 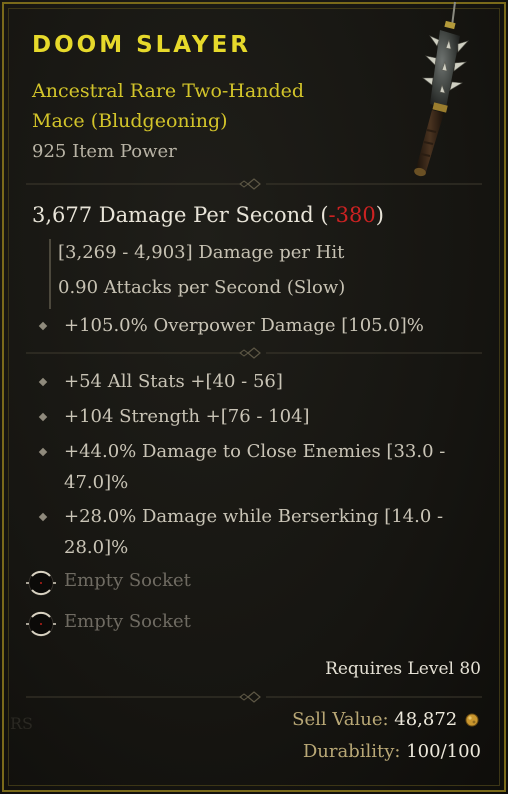 I want to click on damage-per-second: 3,677 Damage Per Second (-380), so click(x=208, y=215).